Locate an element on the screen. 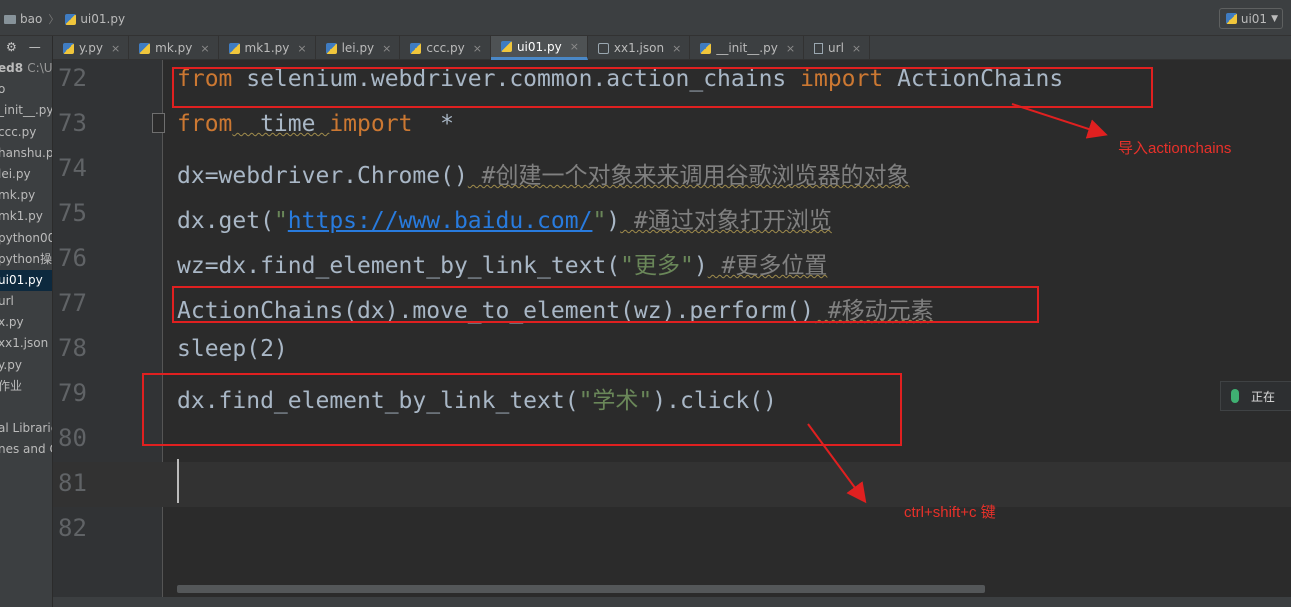 The image size is (1291, 607). line-number: 80 is located at coordinates (72, 438).